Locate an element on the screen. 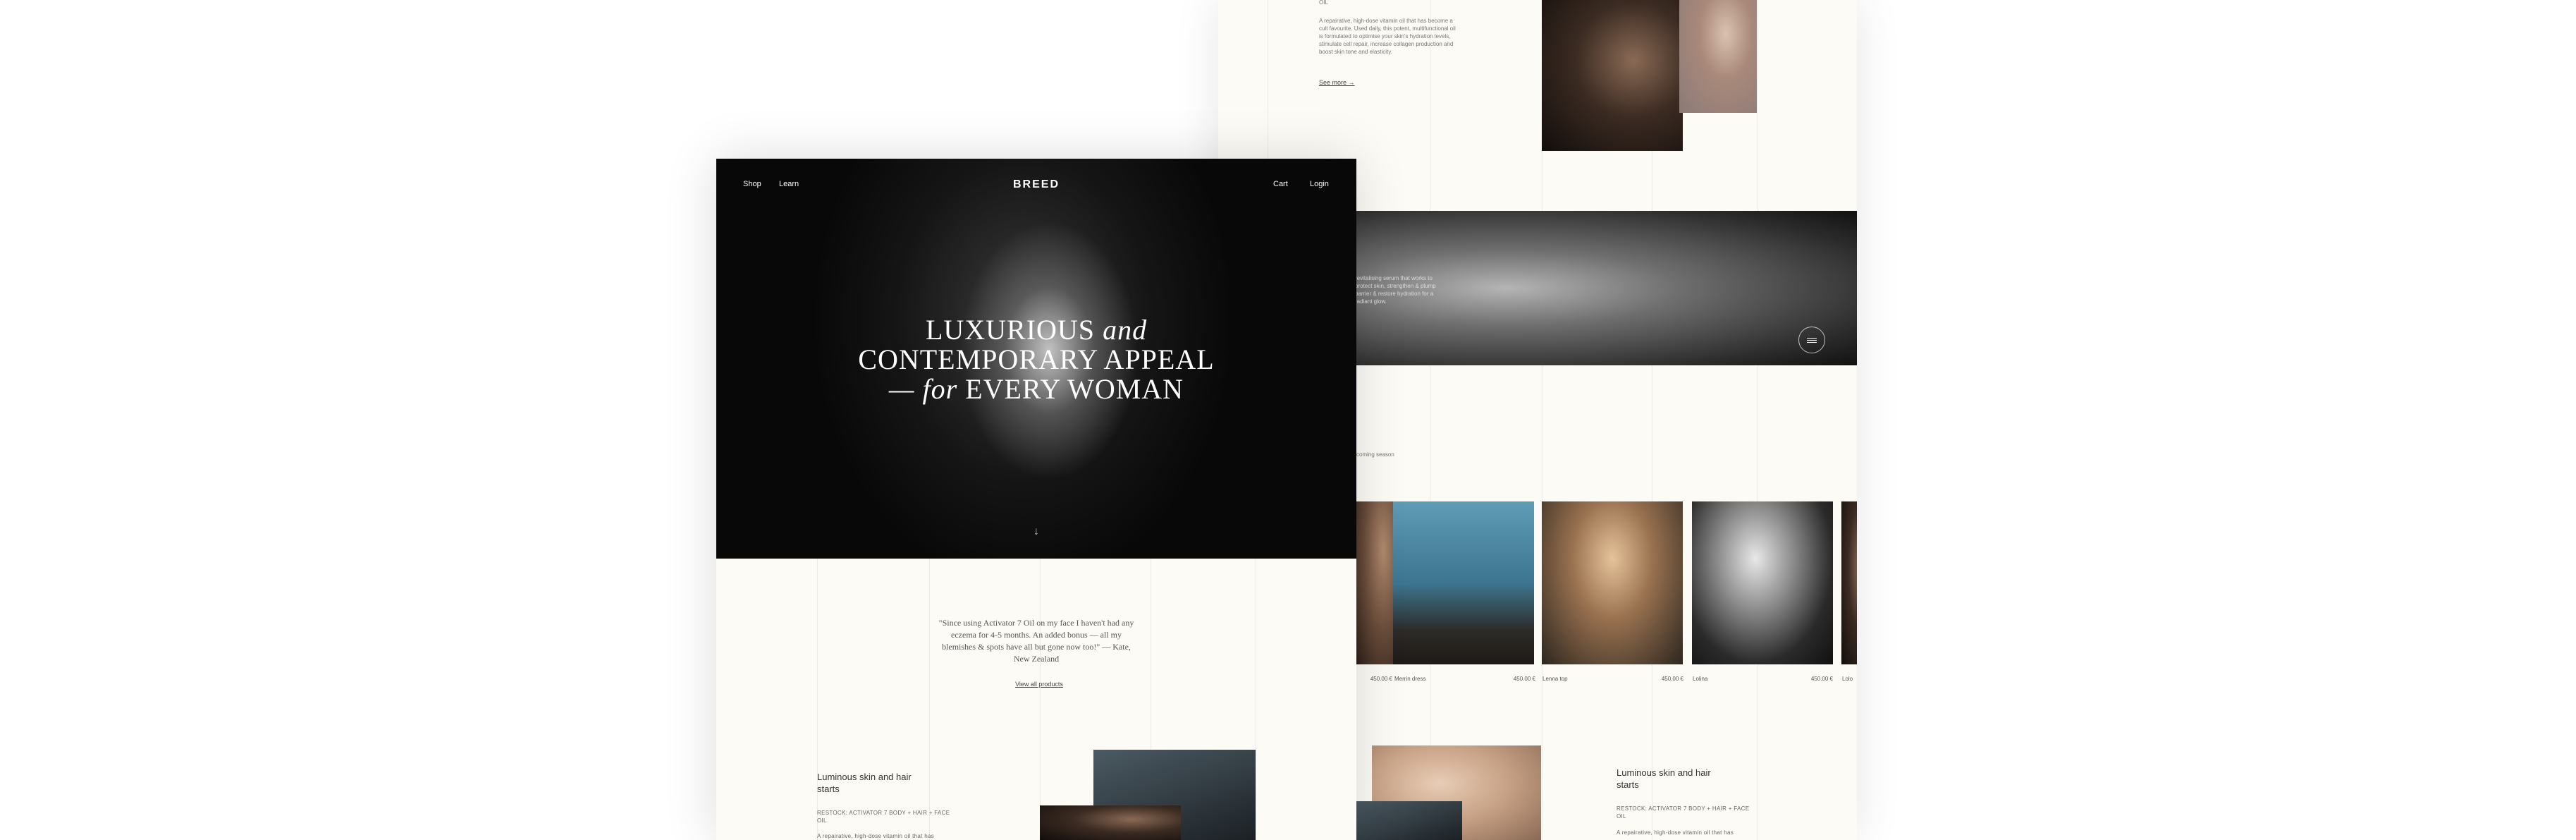 This screenshot has width=2576, height=840. see-more-link: See more → is located at coordinates (1337, 82).